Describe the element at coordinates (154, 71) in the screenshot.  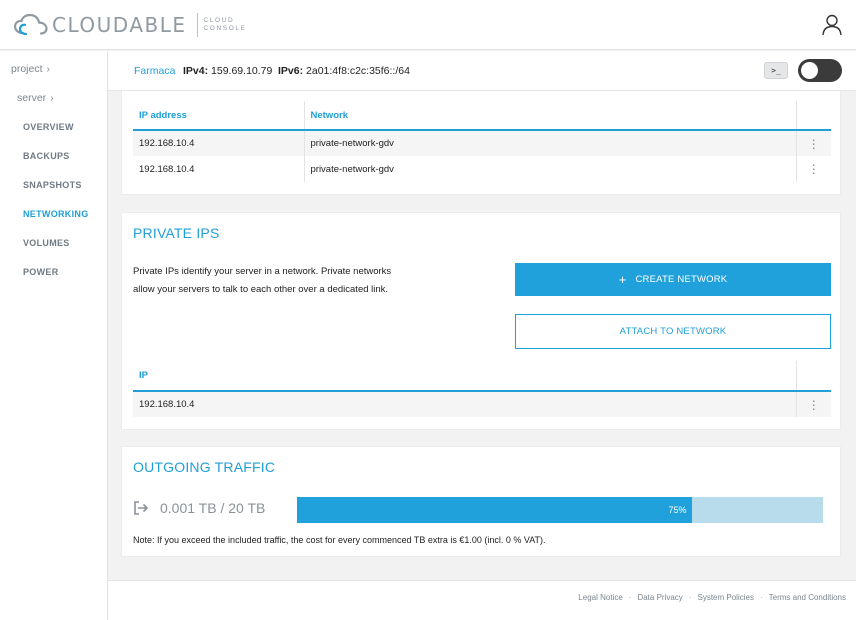
I see `server-name: Farmaca` at that location.